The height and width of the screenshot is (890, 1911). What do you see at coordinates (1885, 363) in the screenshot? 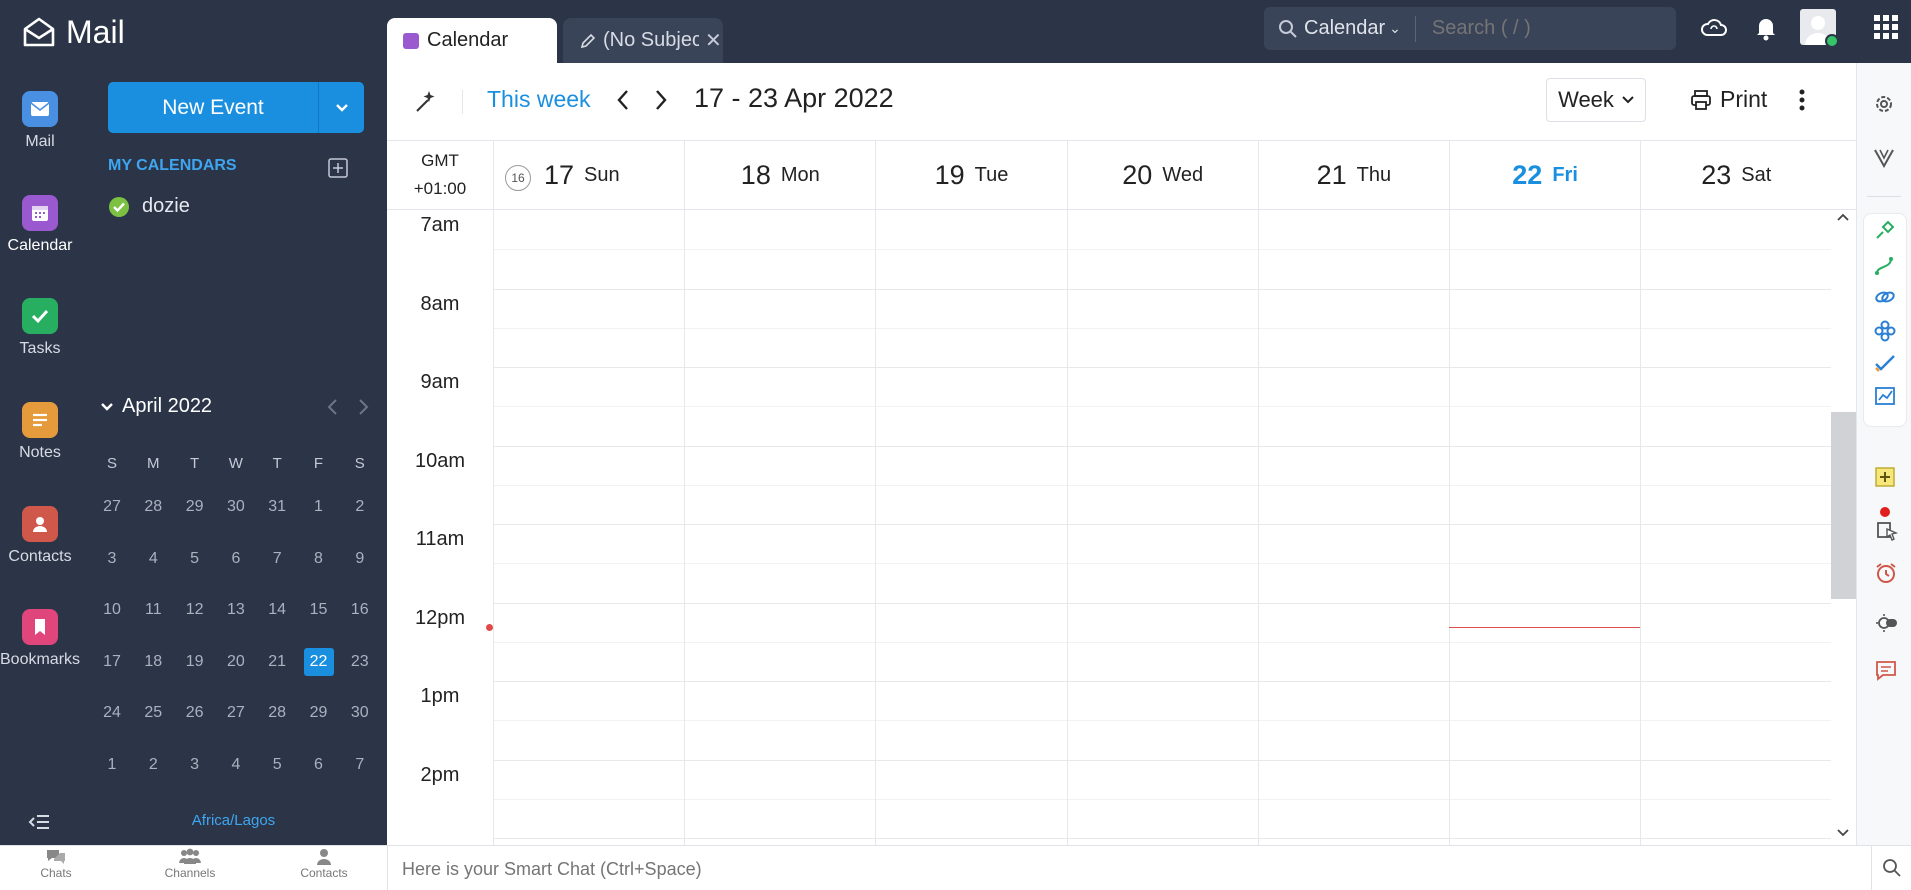
I see `task-check-icon` at bounding box center [1885, 363].